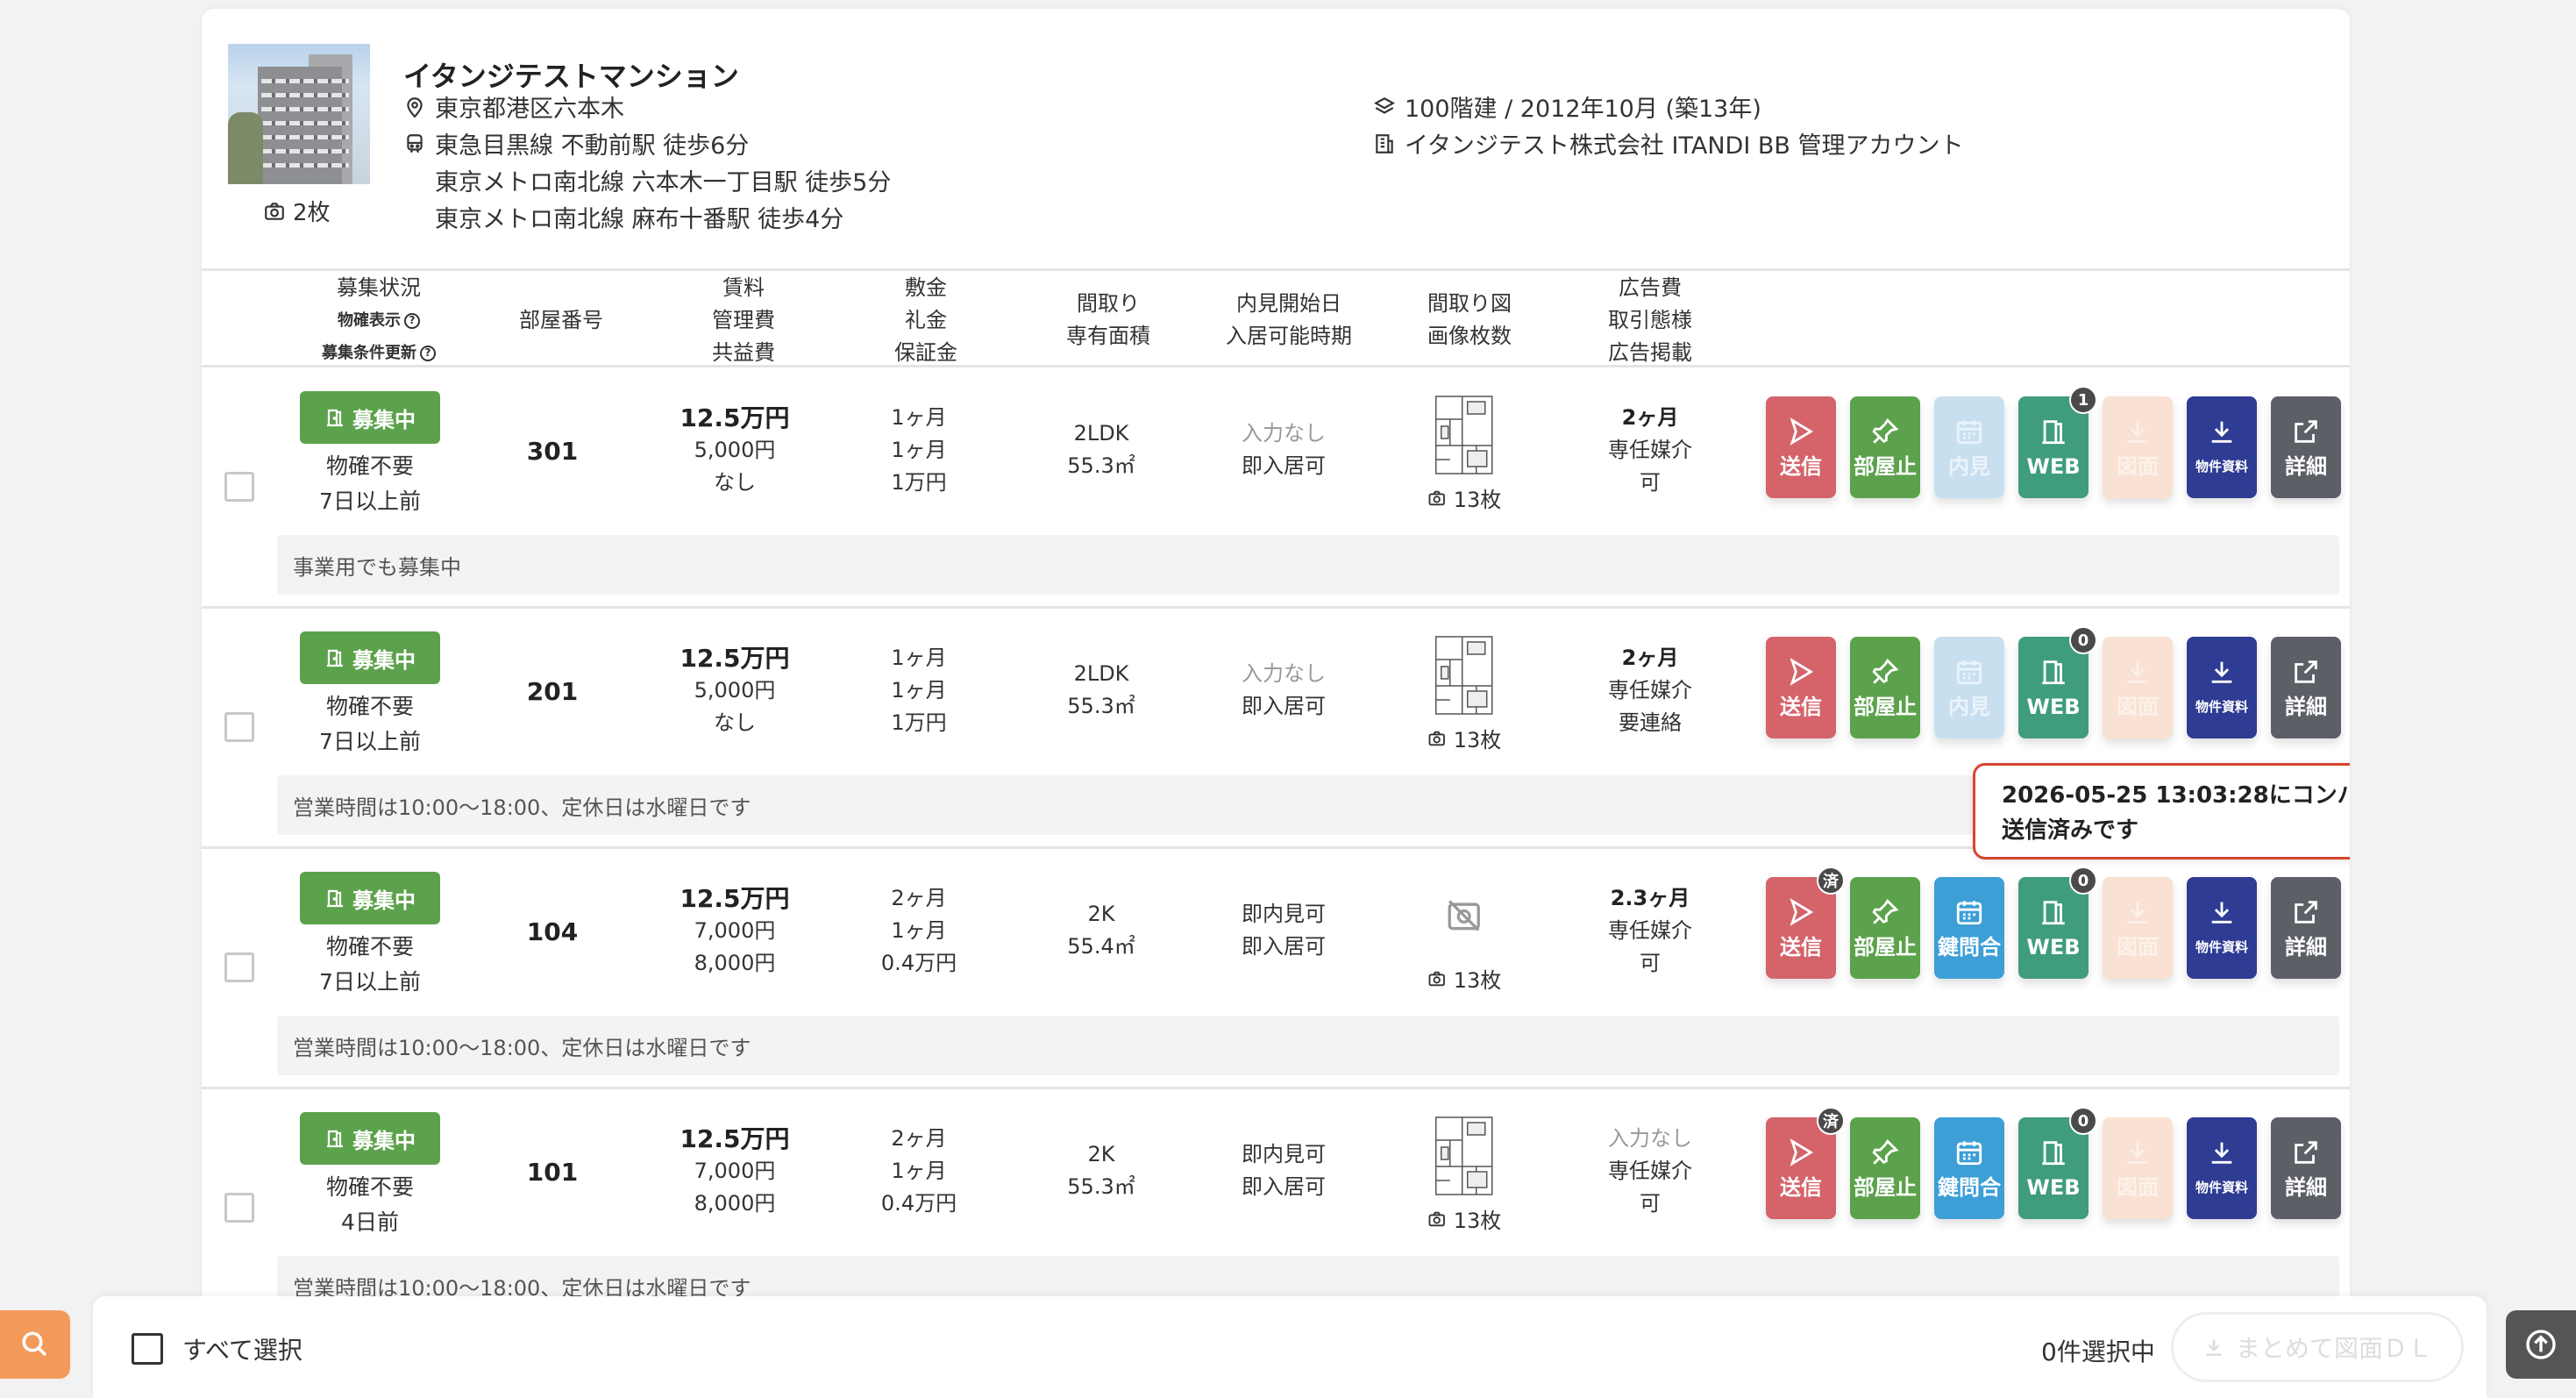  What do you see at coordinates (919, 1138) in the screenshot?
I see `deposit-value: 2ヶ月` at bounding box center [919, 1138].